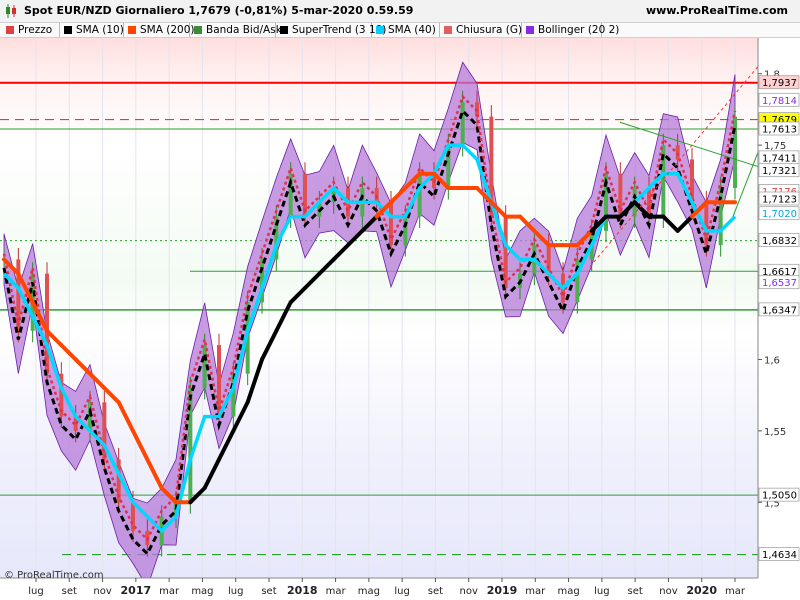 The height and width of the screenshot is (600, 800). I want to click on price-label-text: 1,4634, so click(779, 555).